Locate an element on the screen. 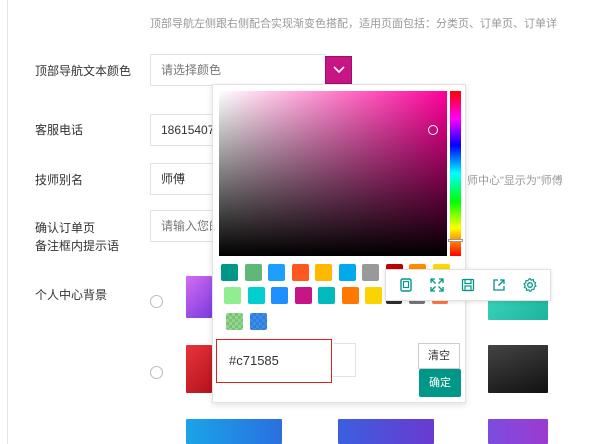 This screenshot has width=590, height=444. save-icon is located at coordinates (468, 285).